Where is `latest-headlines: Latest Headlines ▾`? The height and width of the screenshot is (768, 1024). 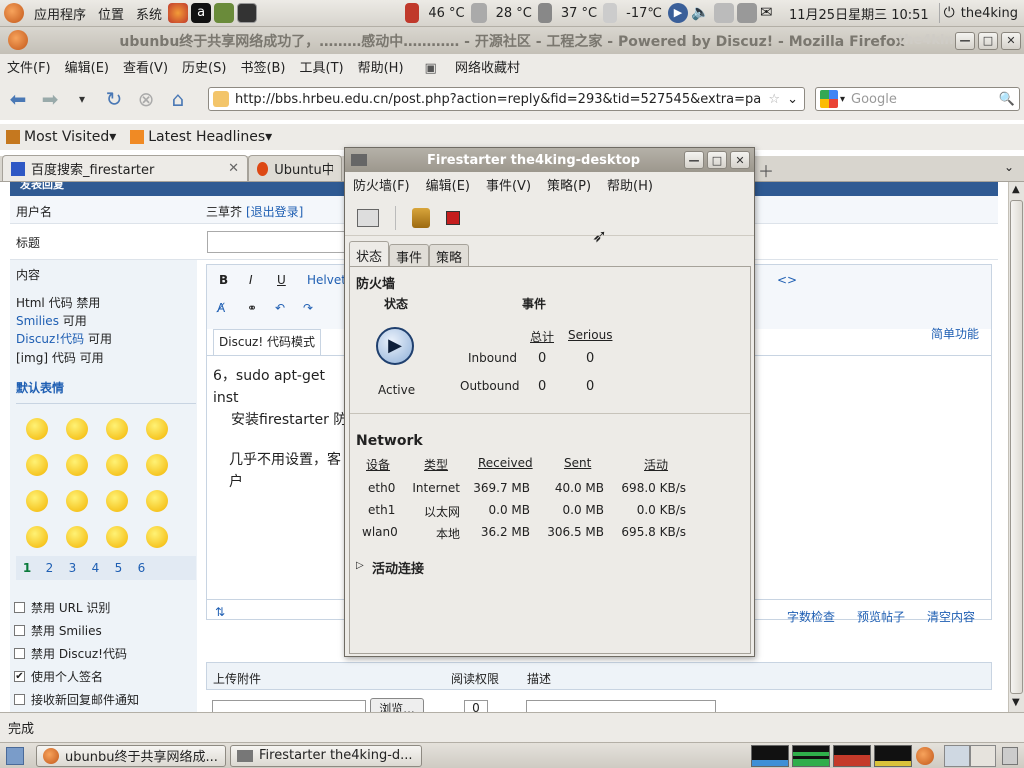 latest-headlines: Latest Headlines ▾ is located at coordinates (201, 137).